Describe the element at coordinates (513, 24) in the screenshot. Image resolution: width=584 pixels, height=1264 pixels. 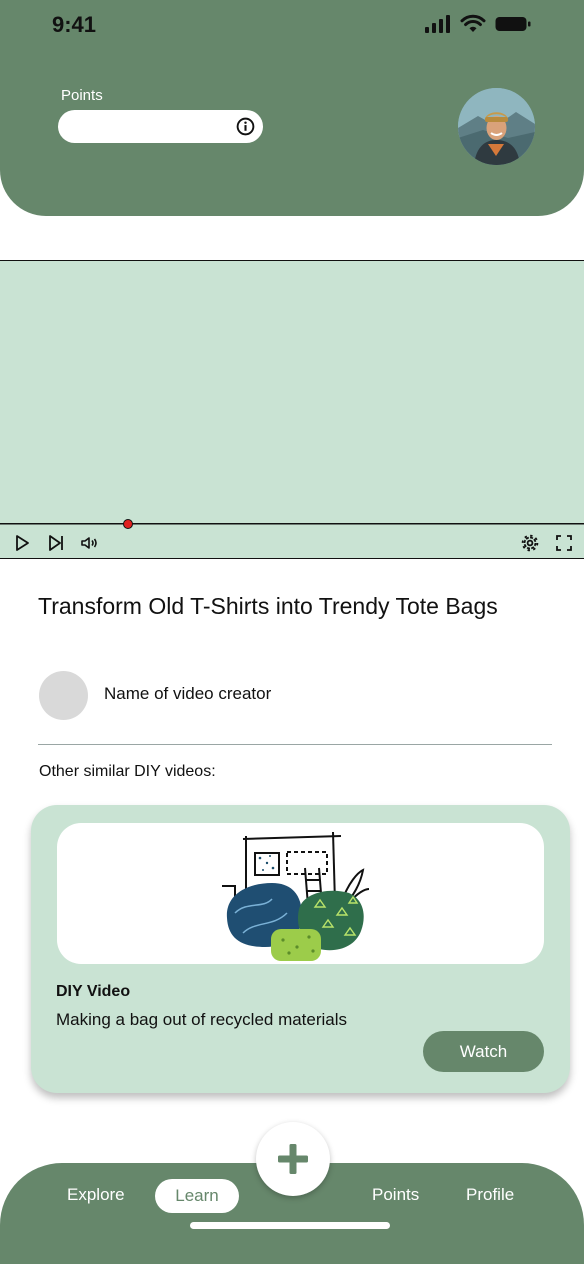
I see `battery-icon` at that location.